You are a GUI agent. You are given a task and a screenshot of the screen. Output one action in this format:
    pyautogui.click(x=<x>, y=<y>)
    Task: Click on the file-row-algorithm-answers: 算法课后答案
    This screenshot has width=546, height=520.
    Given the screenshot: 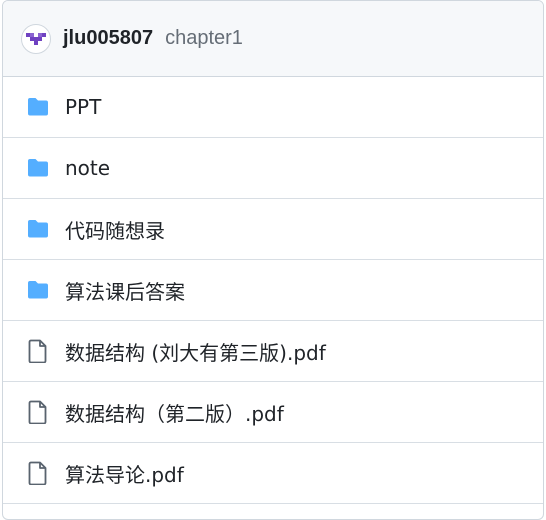 What is the action you would take?
    pyautogui.click(x=273, y=290)
    